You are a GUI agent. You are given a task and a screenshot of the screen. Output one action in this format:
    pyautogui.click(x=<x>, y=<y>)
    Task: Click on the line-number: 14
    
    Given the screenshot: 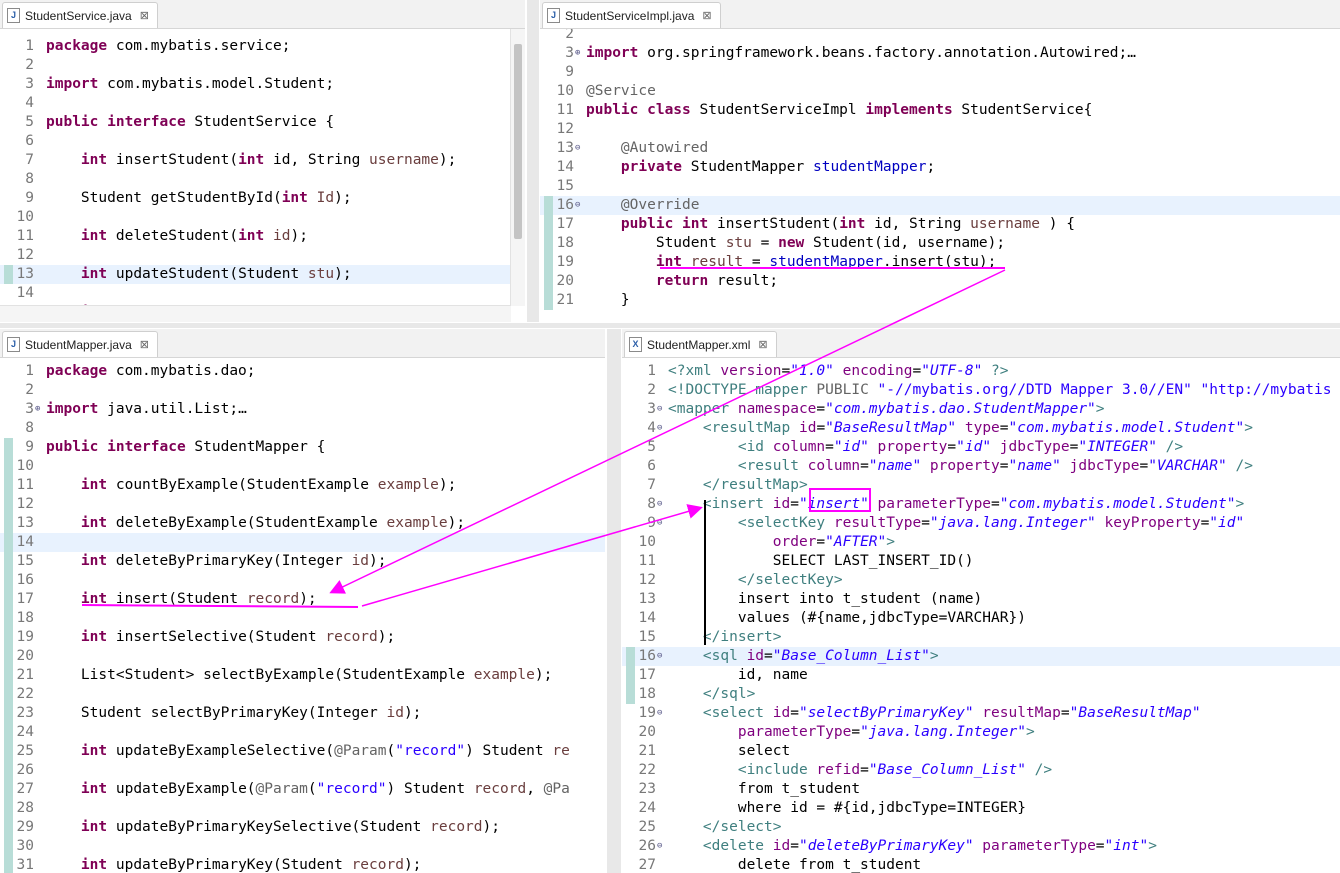 What is the action you would take?
    pyautogui.click(x=565, y=167)
    